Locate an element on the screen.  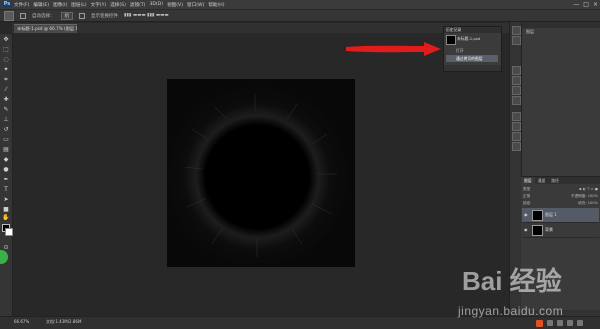
snapshot-thumbnail is located at coordinates (451, 40).